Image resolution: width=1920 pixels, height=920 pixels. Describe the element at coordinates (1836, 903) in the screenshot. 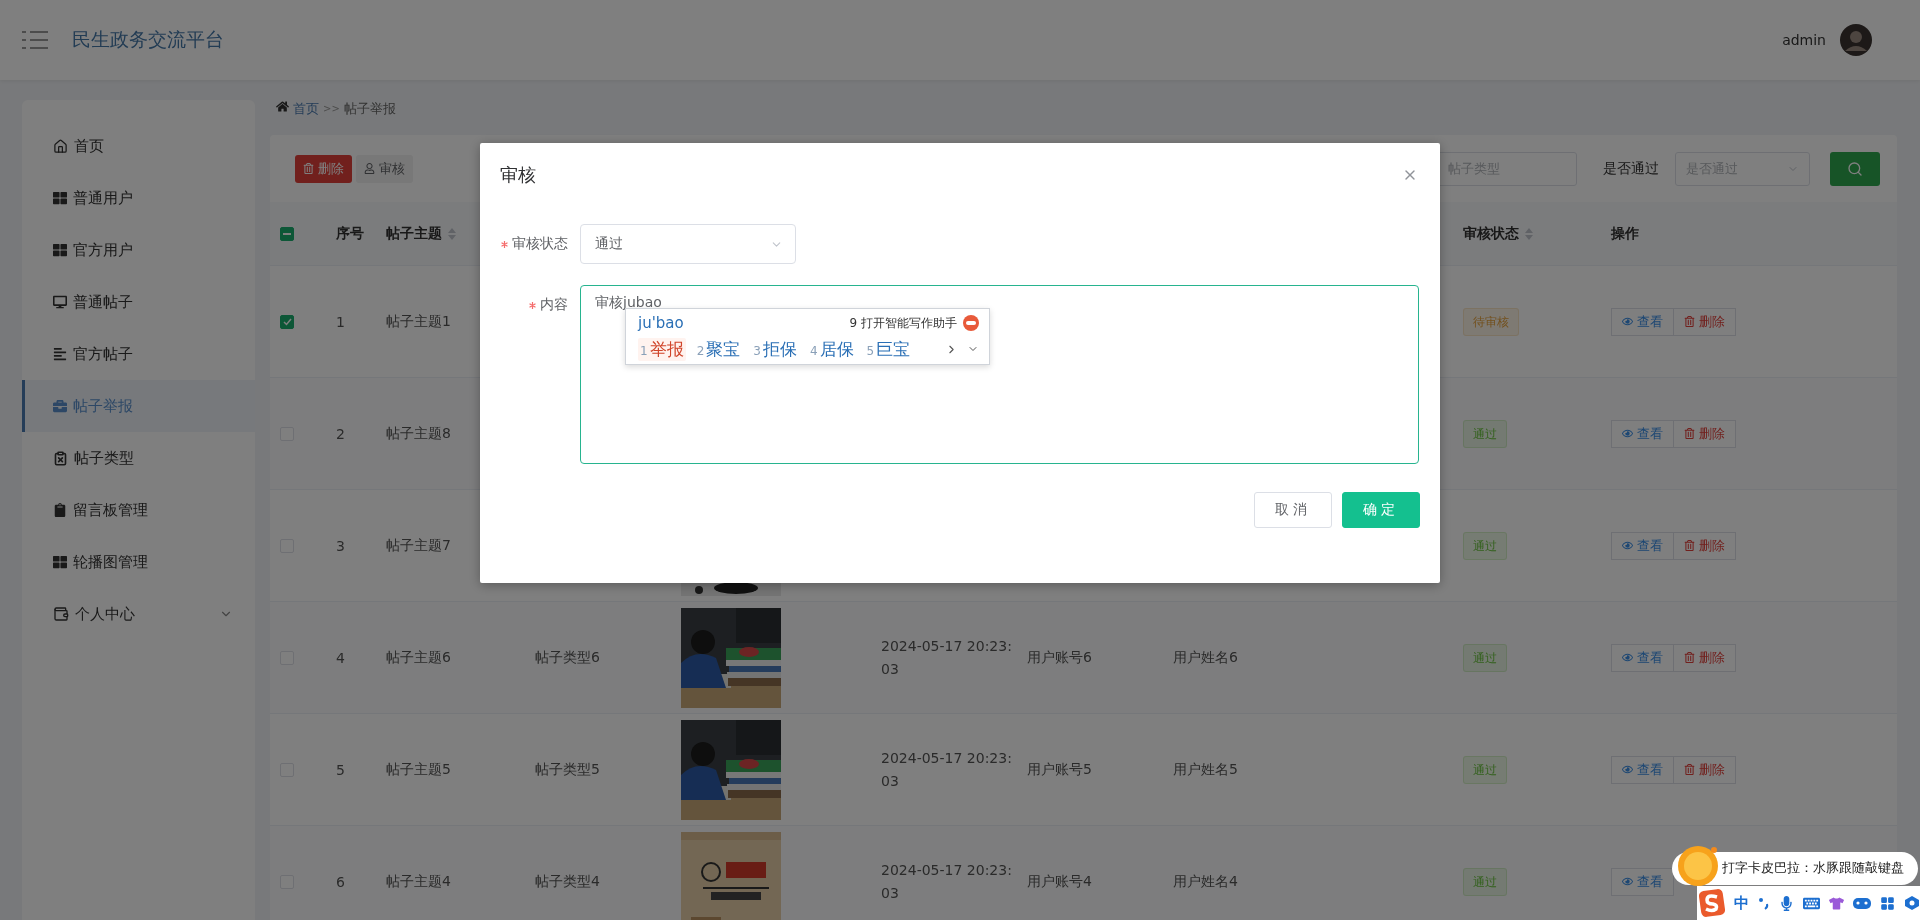

I see `shirt-icon` at that location.